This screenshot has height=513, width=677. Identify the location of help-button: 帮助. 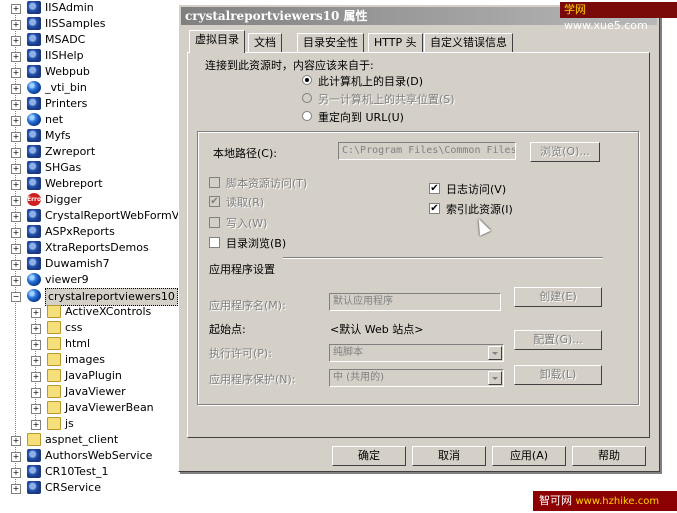
(609, 456).